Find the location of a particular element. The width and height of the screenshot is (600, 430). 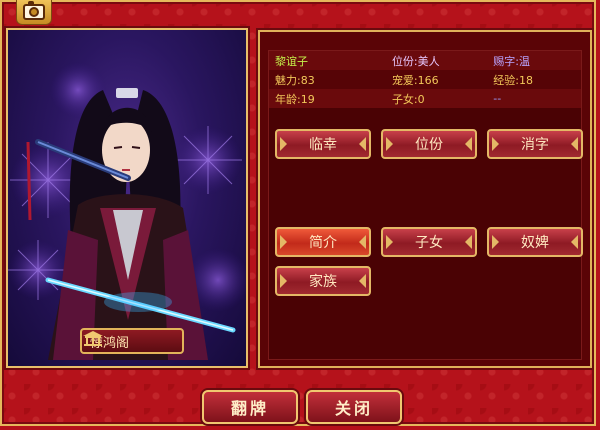

stat-rank: 位份:美人 is located at coordinates (415, 61).